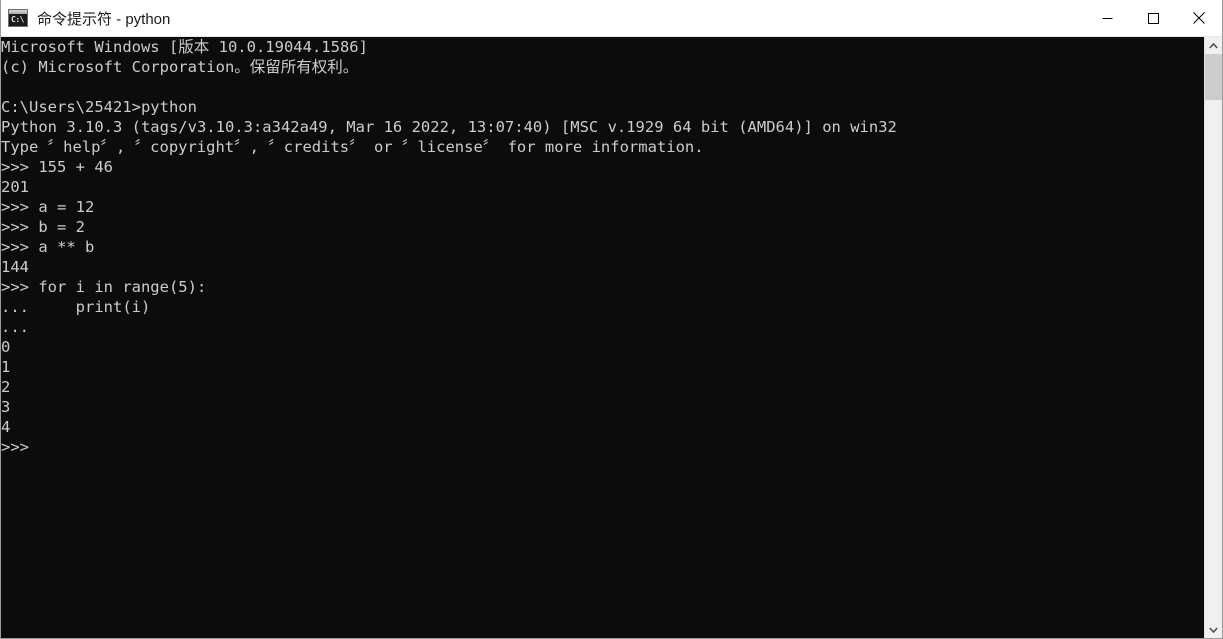  I want to click on maximize-button, so click(1153, 18).